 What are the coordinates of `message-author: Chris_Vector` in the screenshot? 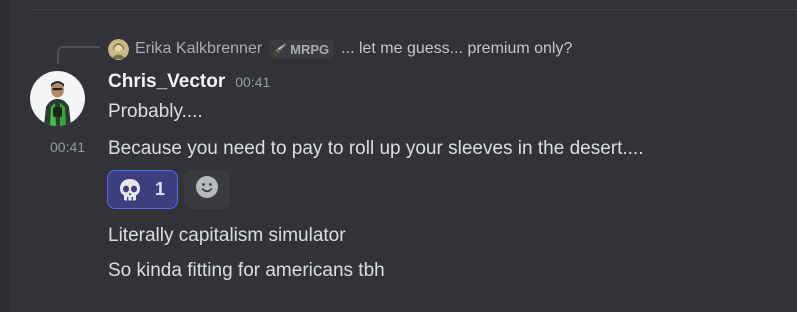 It's located at (166, 82).